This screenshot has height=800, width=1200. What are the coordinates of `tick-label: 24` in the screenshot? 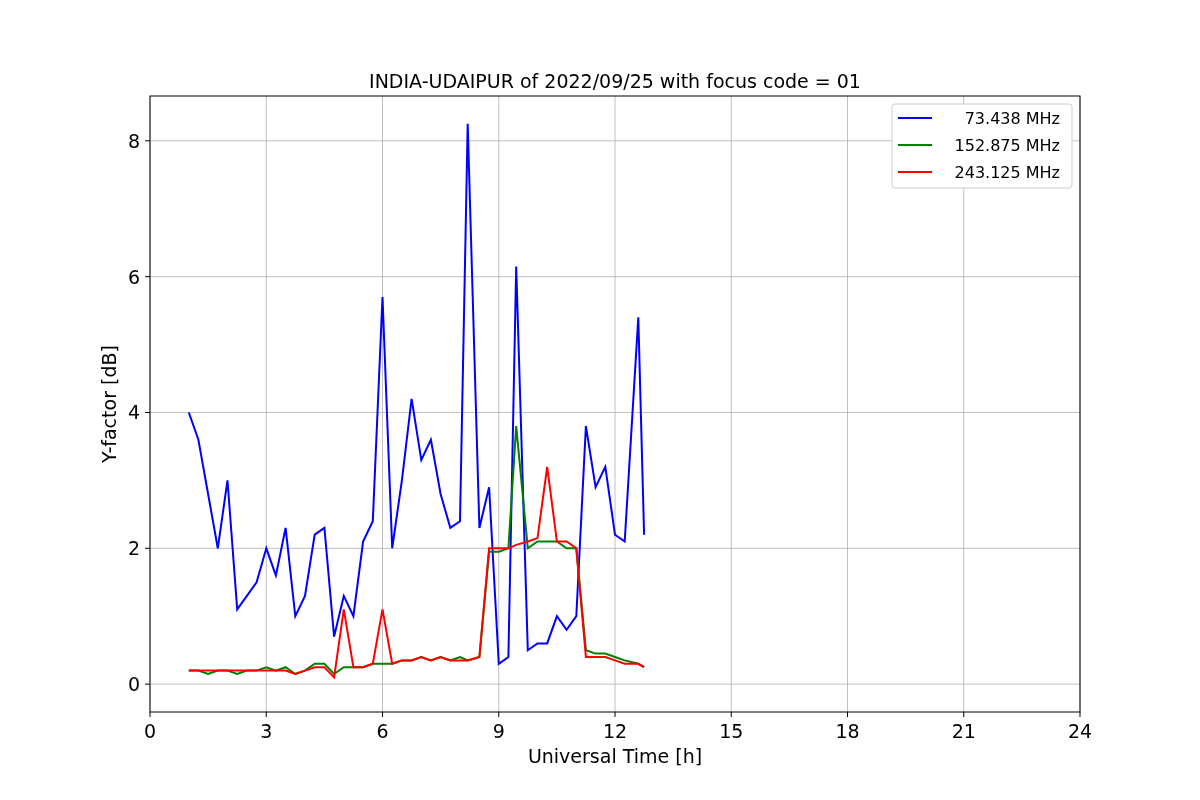 It's located at (1080, 731).